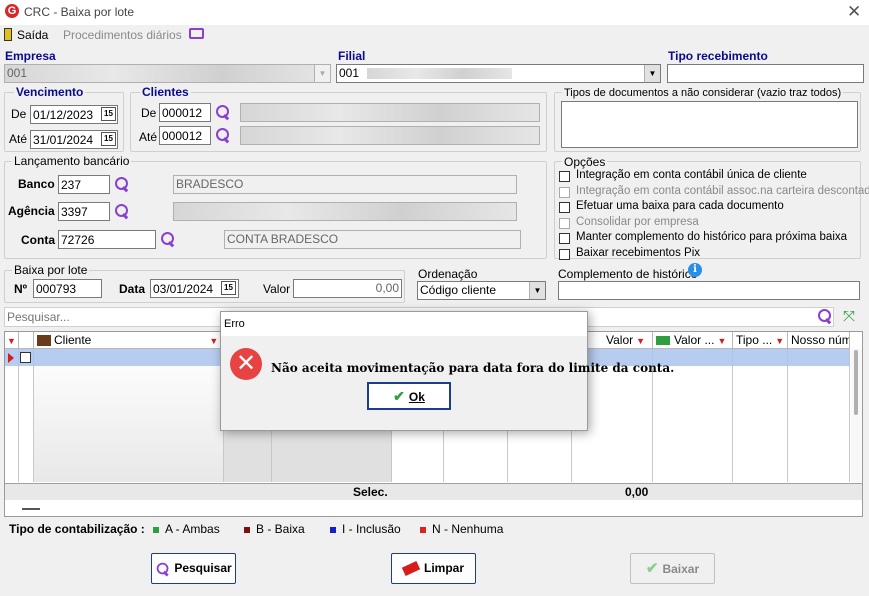 The height and width of the screenshot is (596, 869). I want to click on cli-de-label: De, so click(149, 113).